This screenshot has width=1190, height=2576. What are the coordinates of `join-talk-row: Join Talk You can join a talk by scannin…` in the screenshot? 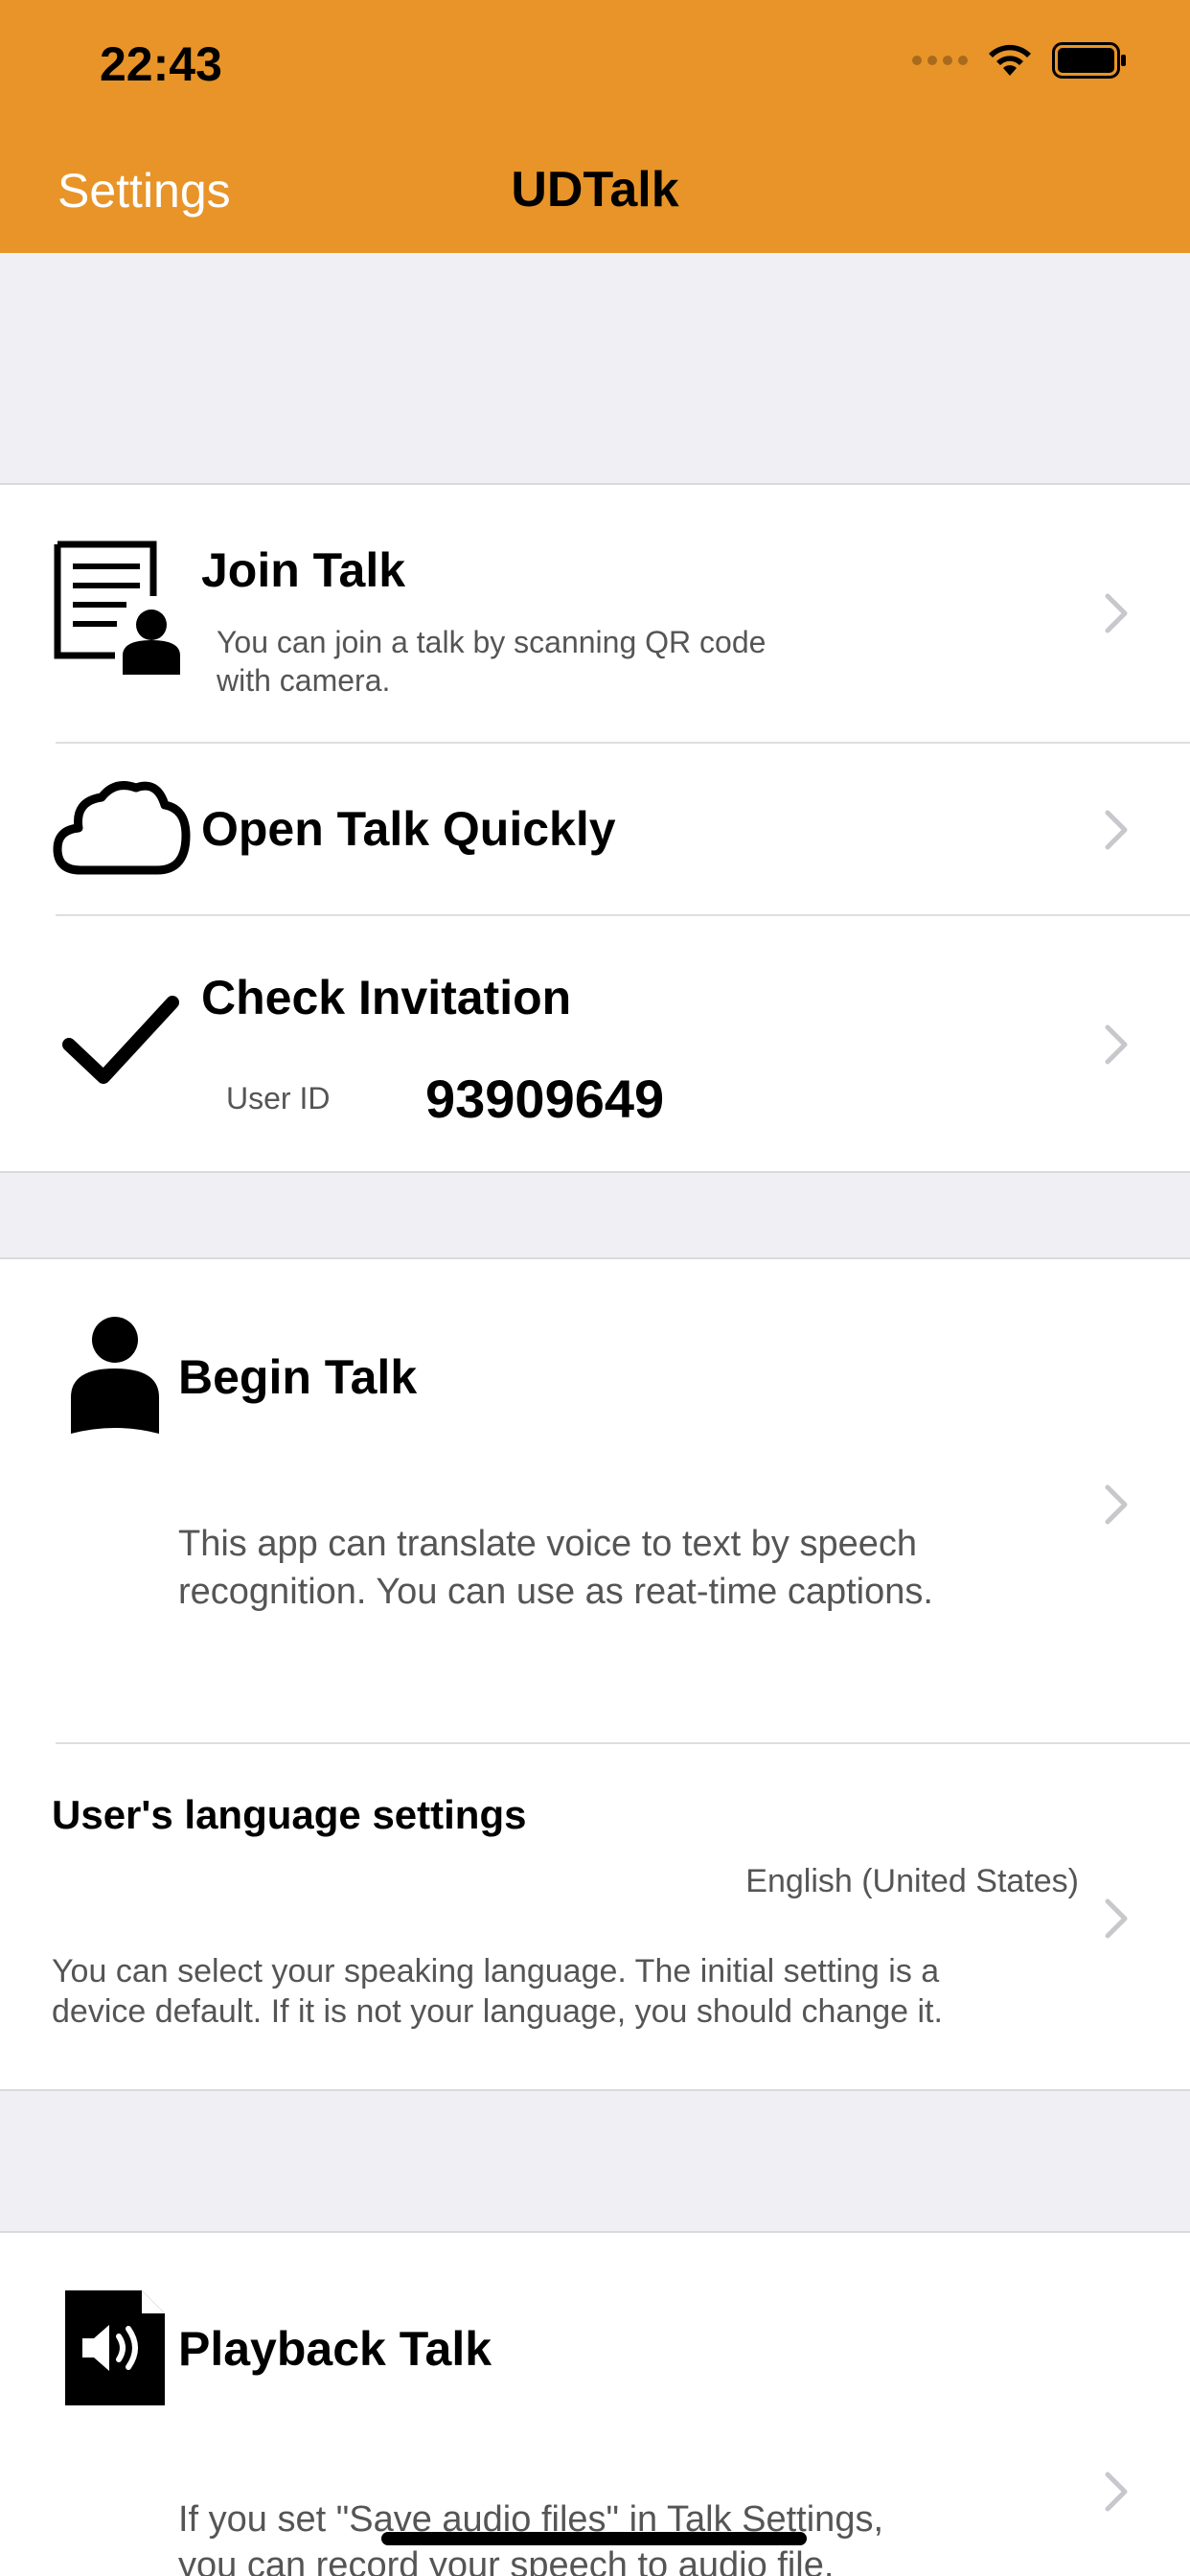 It's located at (595, 613).